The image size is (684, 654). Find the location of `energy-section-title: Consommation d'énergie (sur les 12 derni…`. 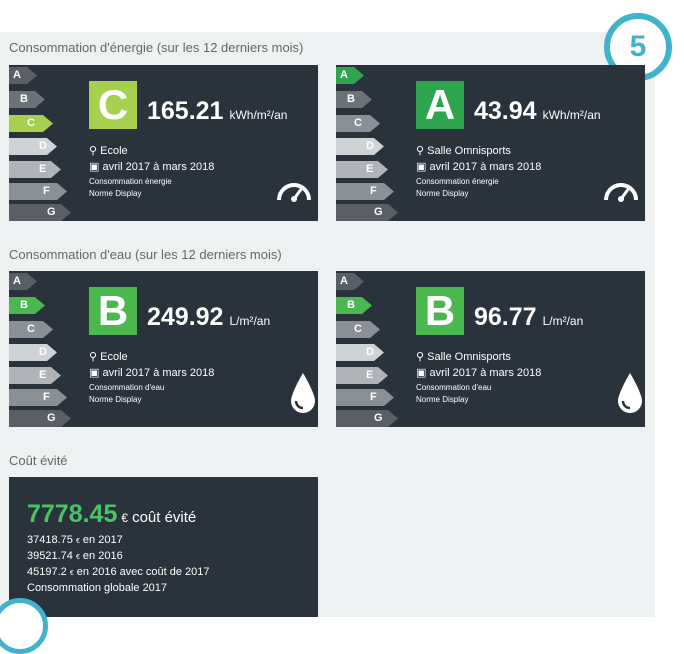

energy-section-title: Consommation d'énergie (sur les 12 derni… is located at coordinates (156, 47).